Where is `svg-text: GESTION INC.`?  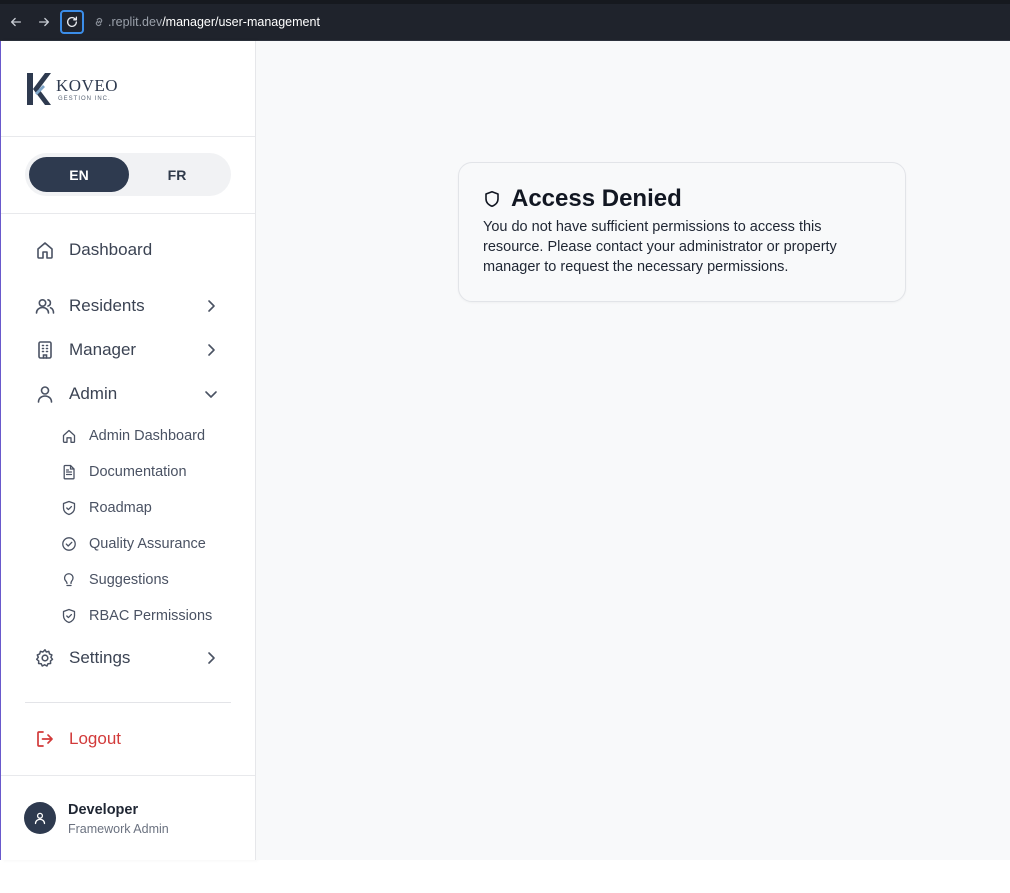
svg-text: GESTION INC. is located at coordinates (84, 99).